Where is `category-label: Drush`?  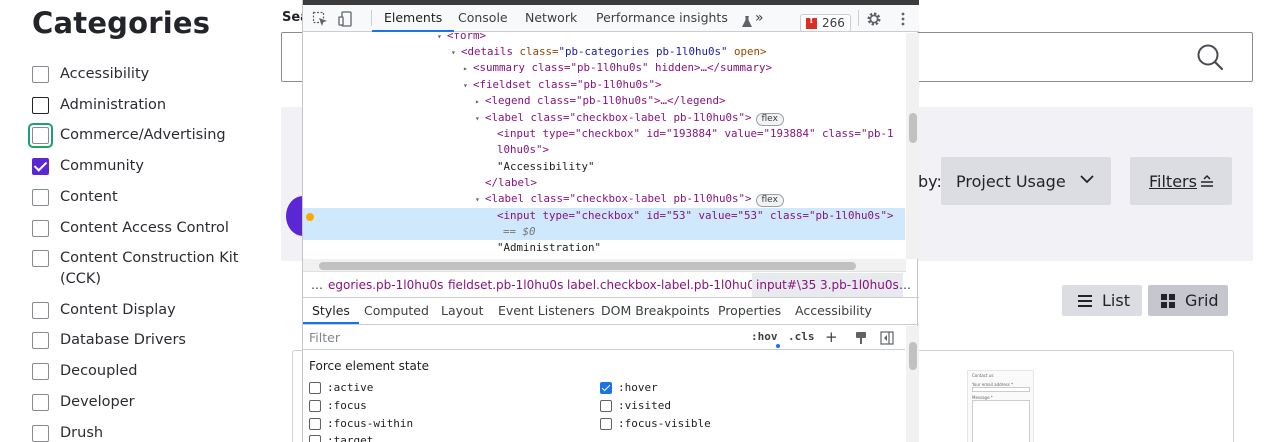 category-label: Drush is located at coordinates (82, 433).